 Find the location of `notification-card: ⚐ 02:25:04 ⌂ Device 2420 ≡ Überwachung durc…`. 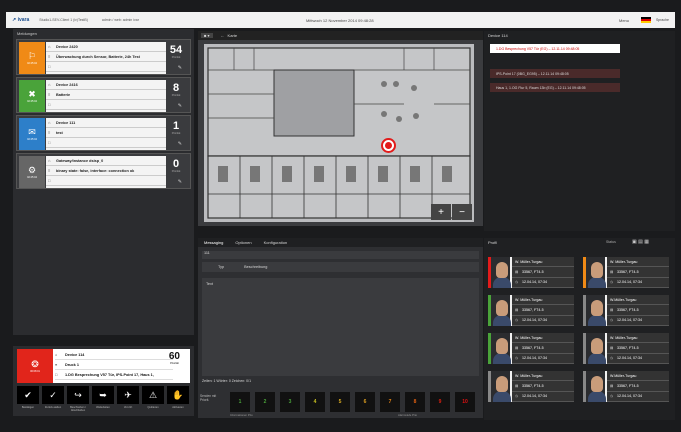

notification-card: ⚐ 02:25:04 ⌂ Device 2420 ≡ Überwachung durc… is located at coordinates (103, 57).